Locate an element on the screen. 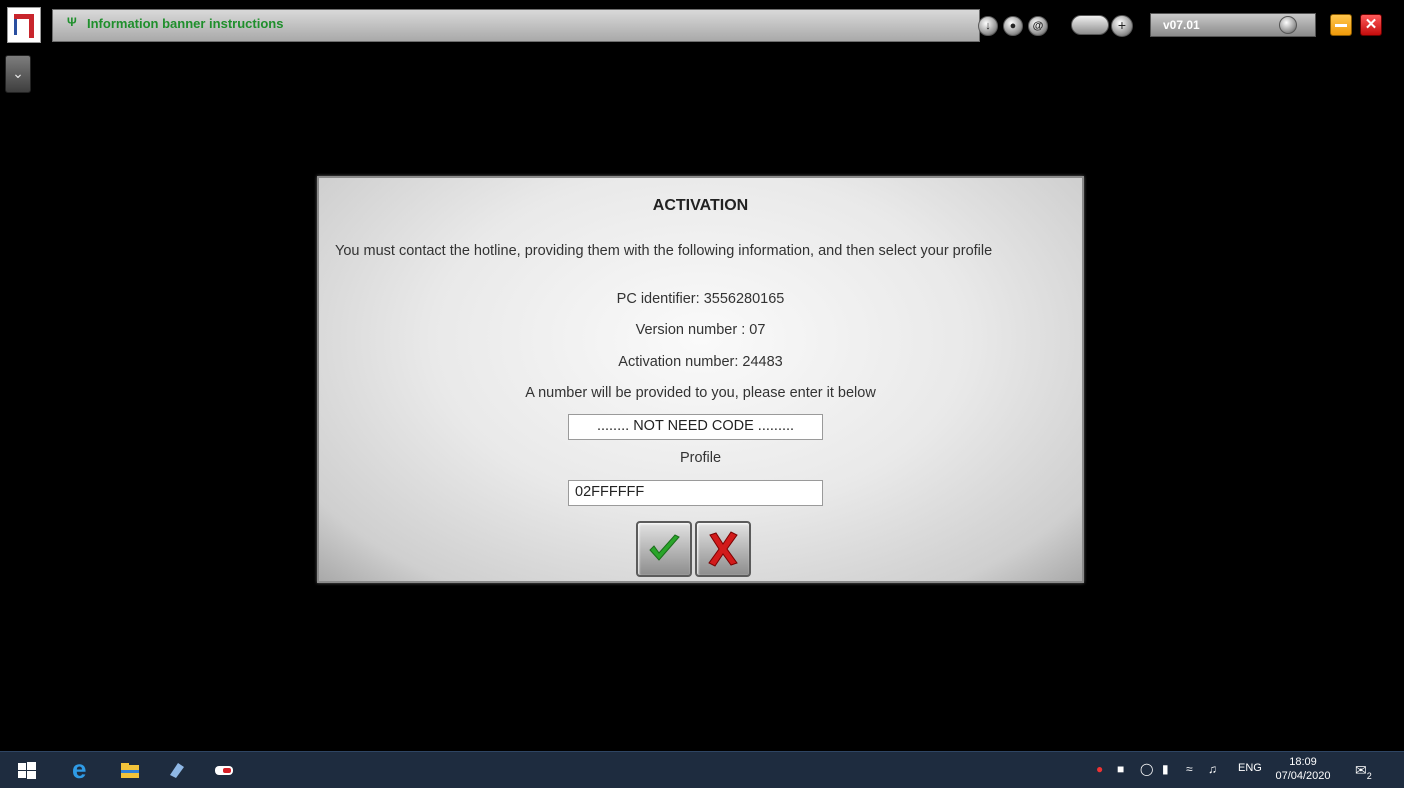  download-icon: ↓ is located at coordinates (988, 26).